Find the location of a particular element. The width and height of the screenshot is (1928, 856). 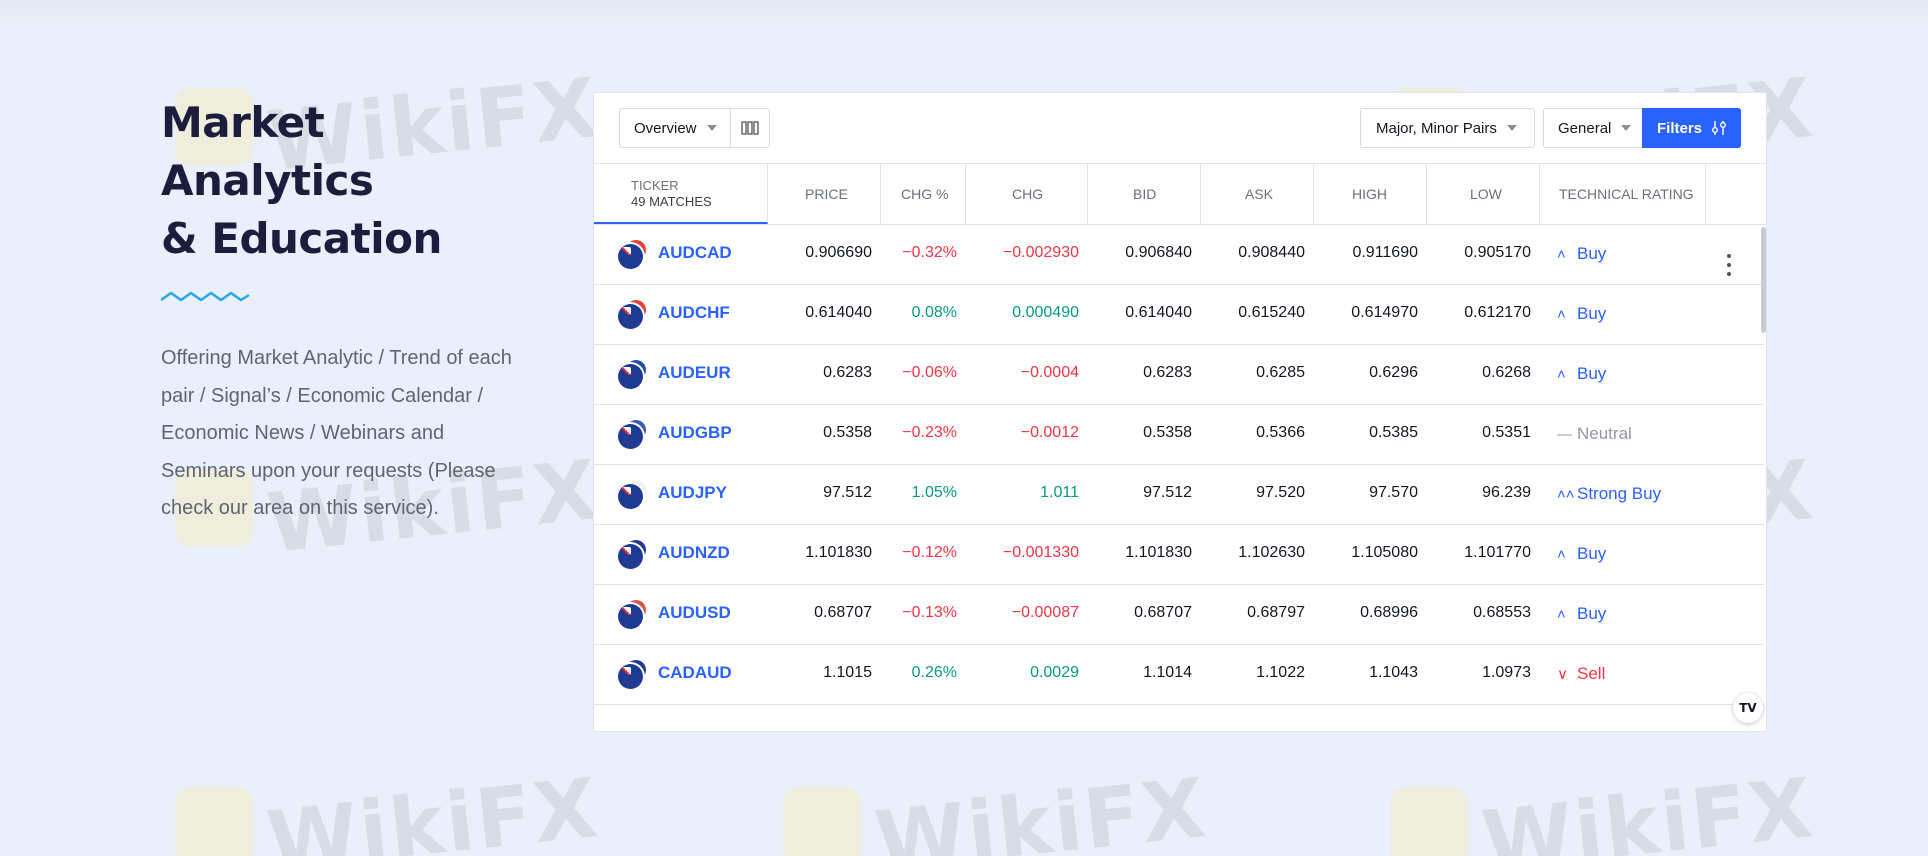

dash-icon: — is located at coordinates (1564, 434).